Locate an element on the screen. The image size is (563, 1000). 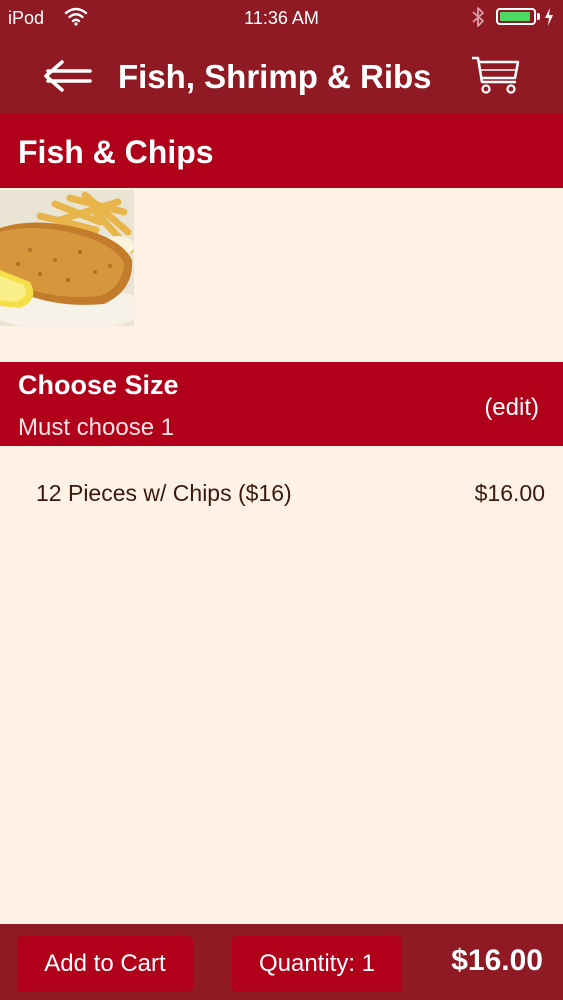
battery-level is located at coordinates (515, 16).